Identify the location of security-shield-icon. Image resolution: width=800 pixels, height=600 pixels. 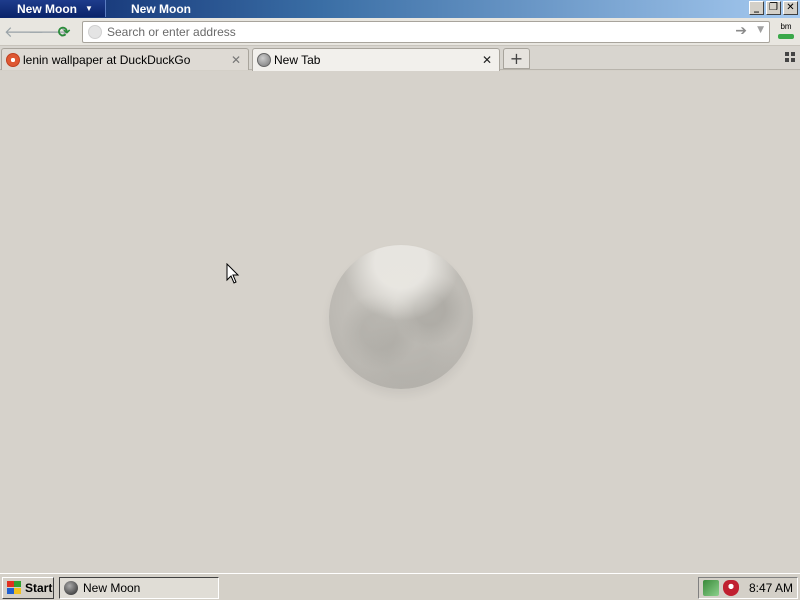
(731, 588).